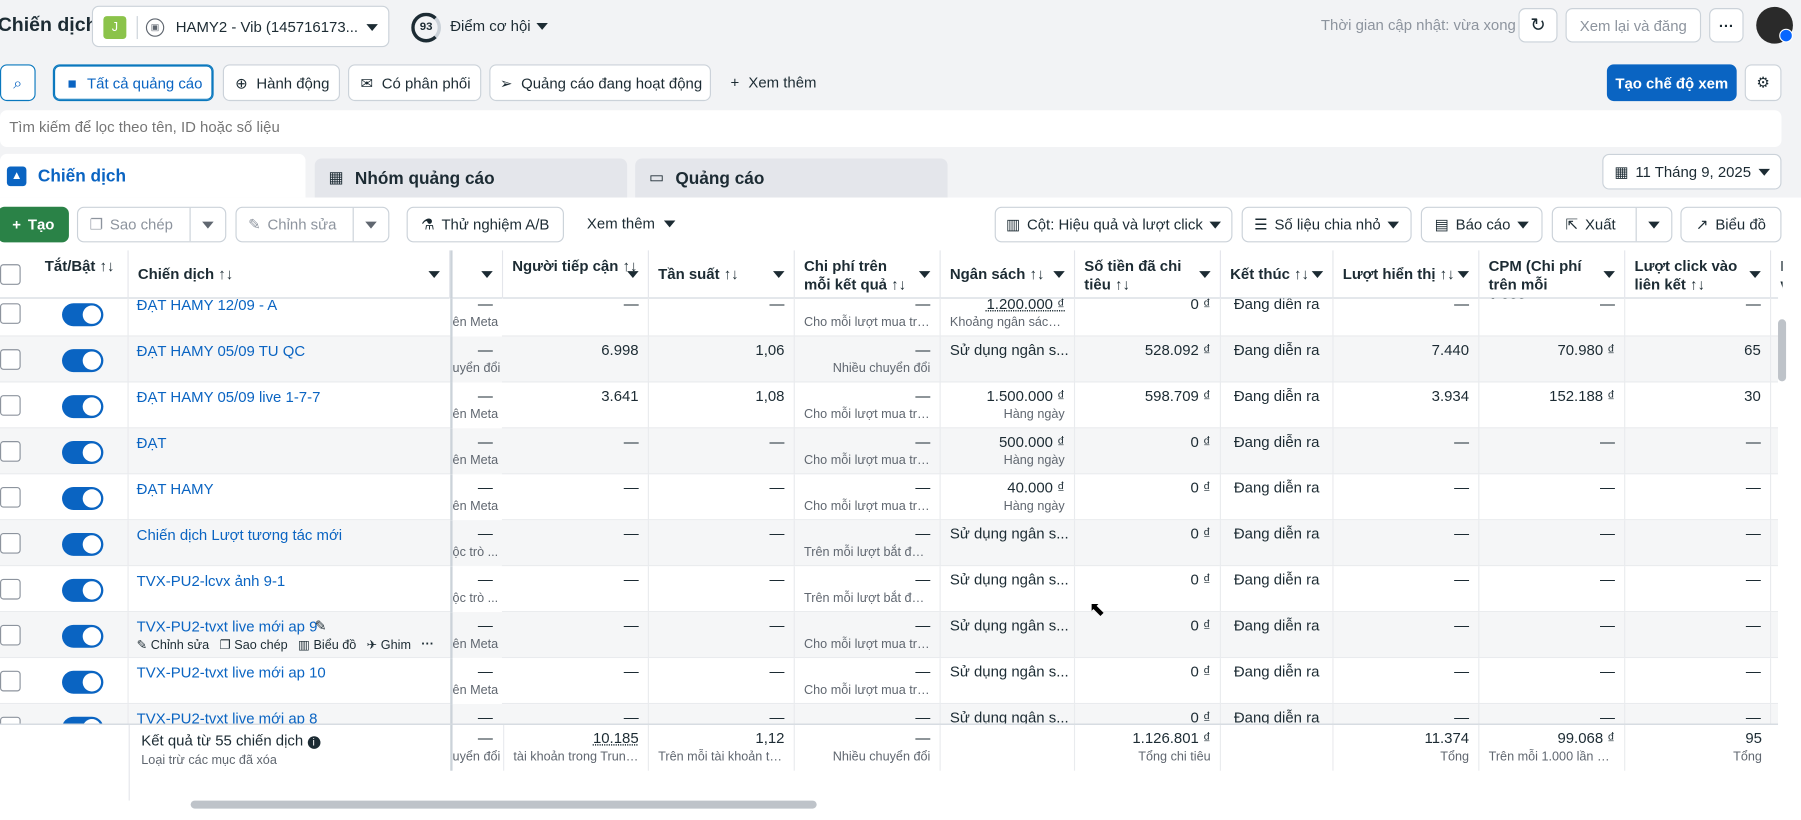  What do you see at coordinates (321, 626) in the screenshot?
I see `pencil-icon: ✎` at bounding box center [321, 626].